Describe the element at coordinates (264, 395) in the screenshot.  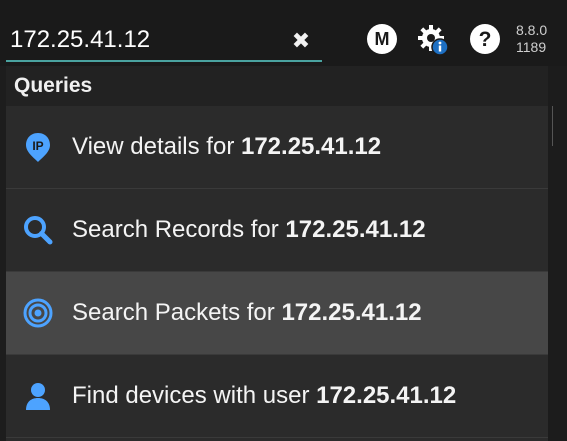
I see `query-label: Find devices with user 172.25.41.12` at that location.